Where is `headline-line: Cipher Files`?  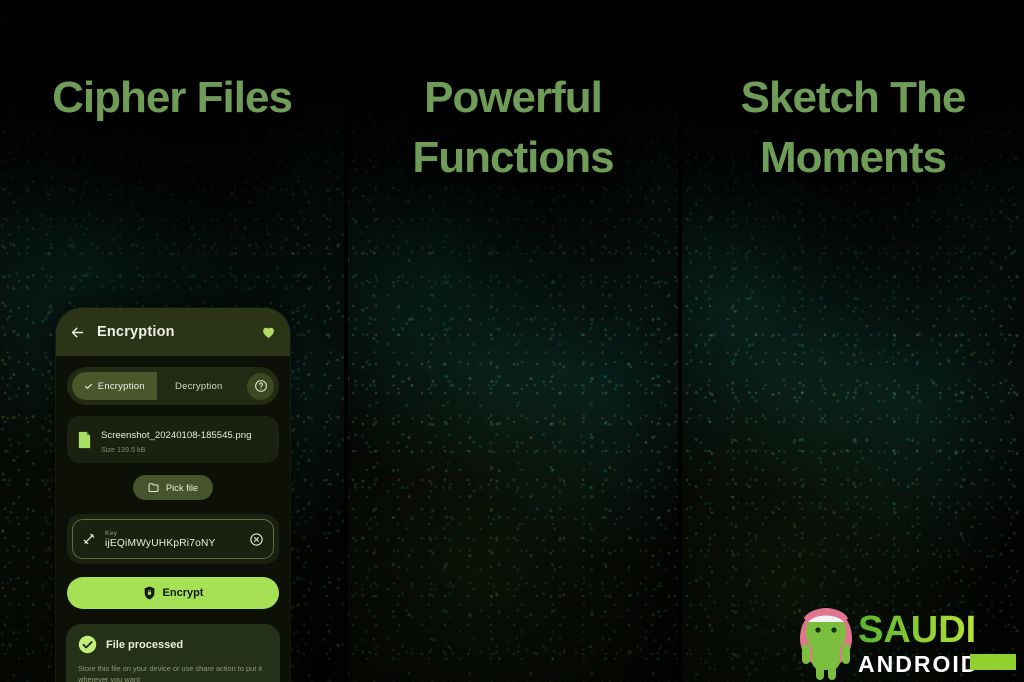 headline-line: Cipher Files is located at coordinates (172, 97).